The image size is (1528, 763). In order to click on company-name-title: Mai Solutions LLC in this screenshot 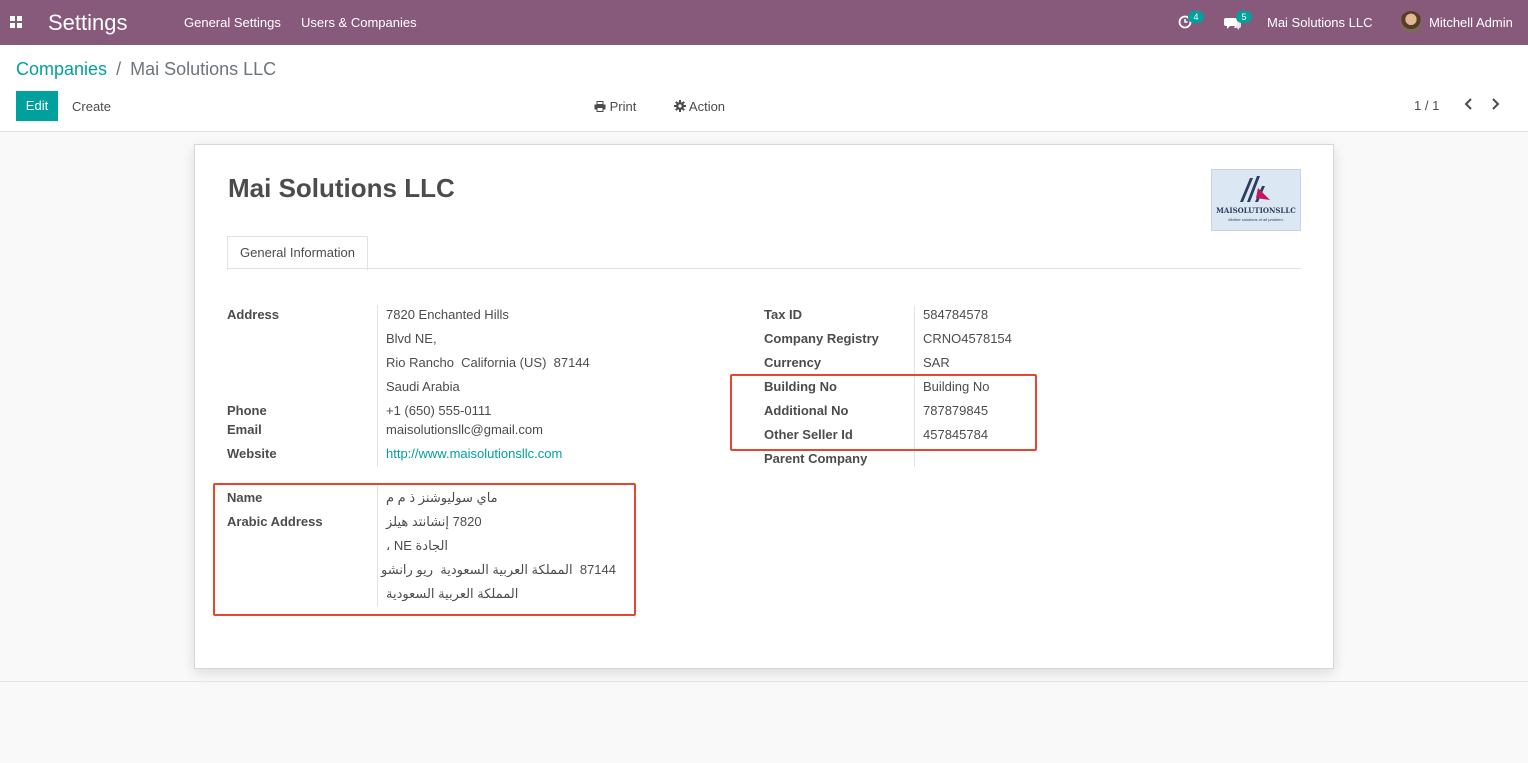, I will do `click(341, 188)`.